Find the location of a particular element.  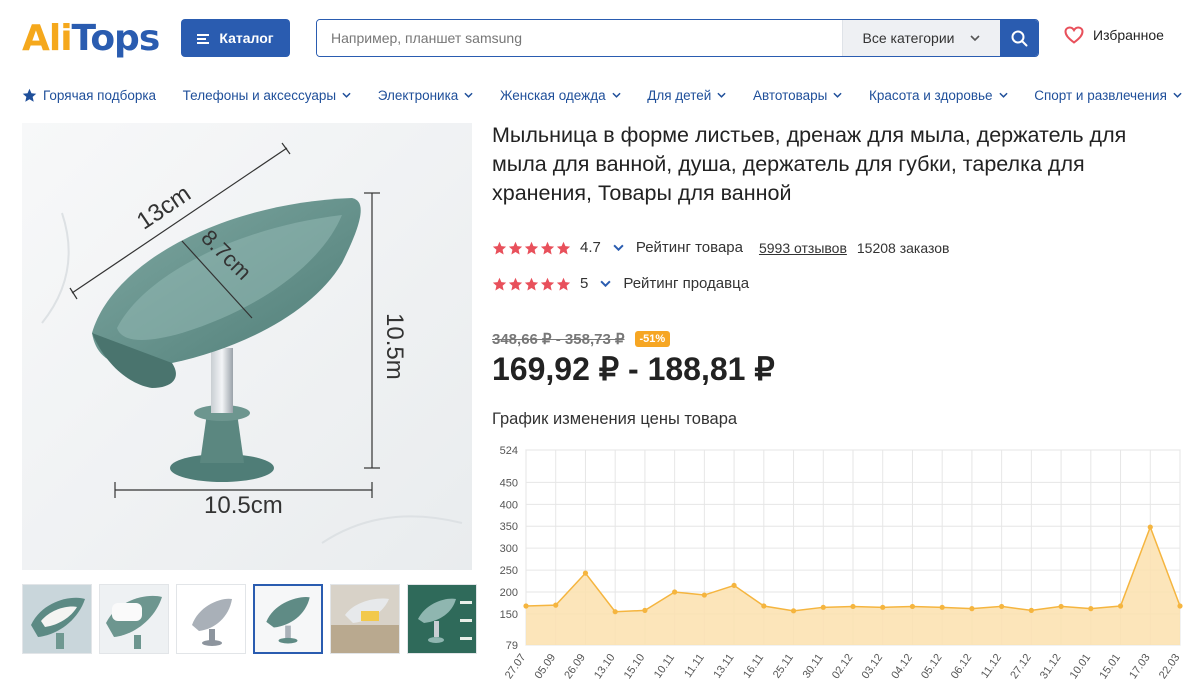

logo-part-tops: Tops is located at coordinates (116, 38).